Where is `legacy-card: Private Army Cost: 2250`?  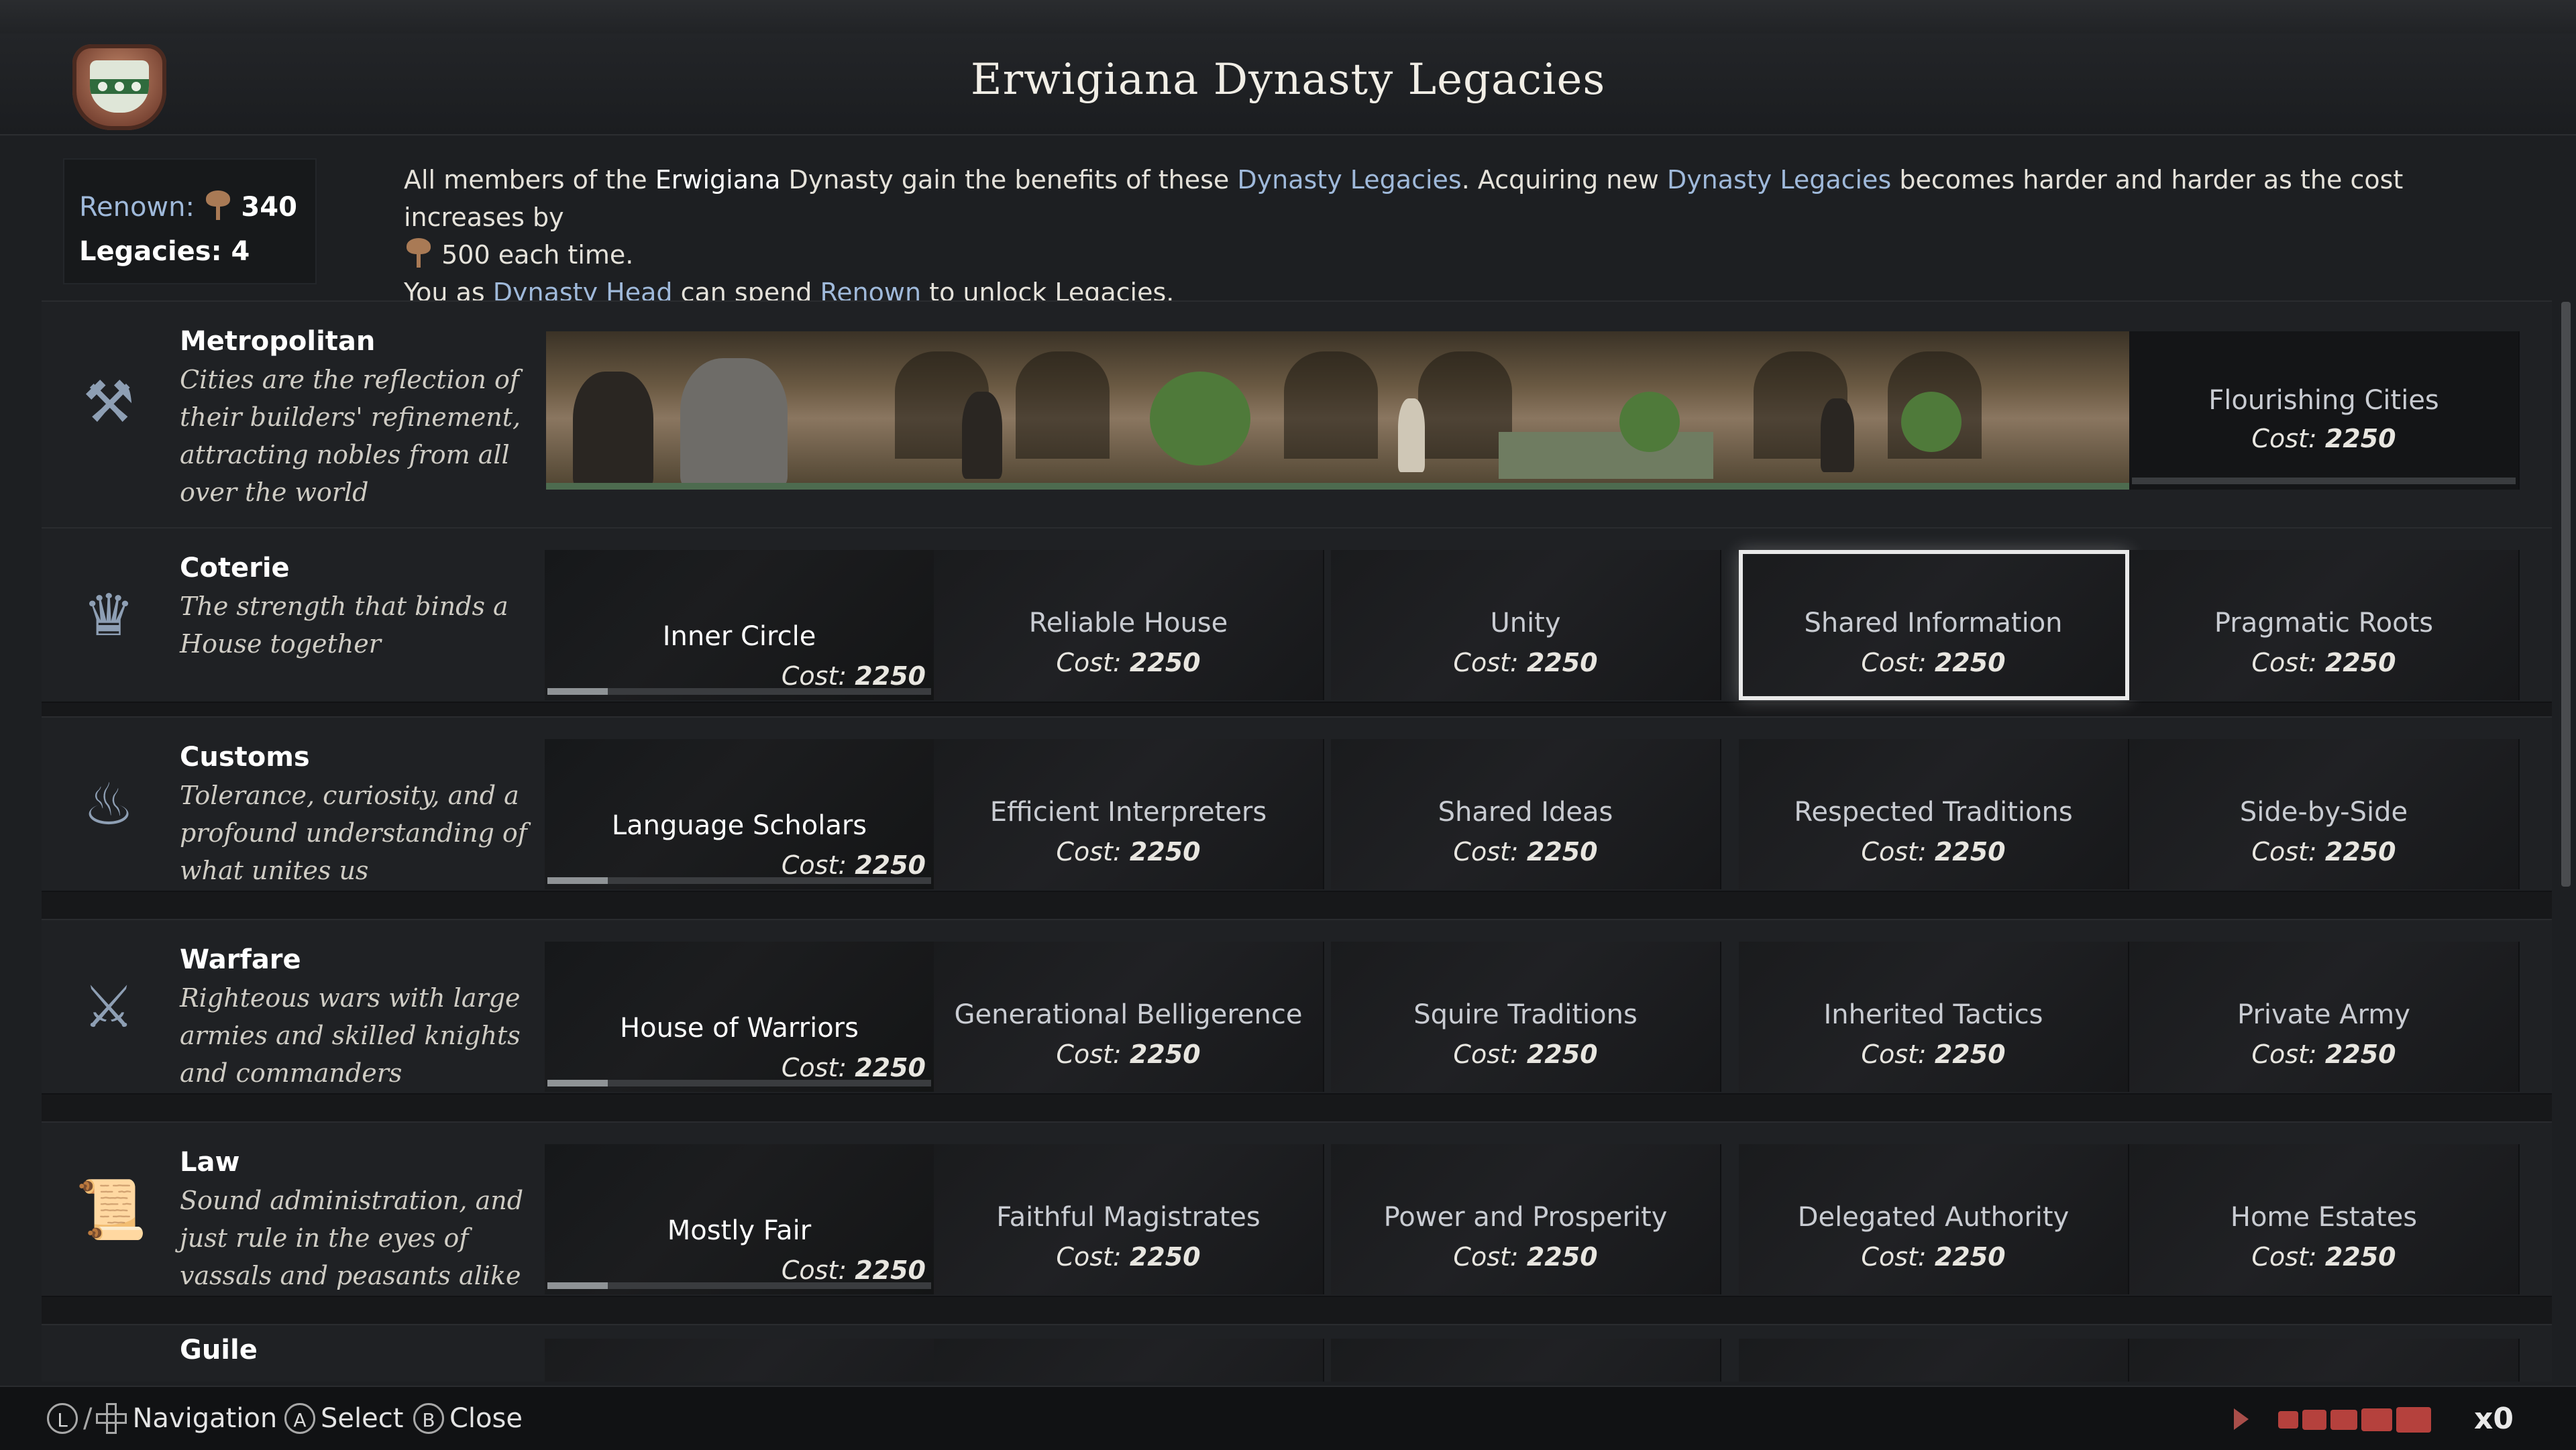 legacy-card: Private Army Cost: 2250 is located at coordinates (2324, 1017).